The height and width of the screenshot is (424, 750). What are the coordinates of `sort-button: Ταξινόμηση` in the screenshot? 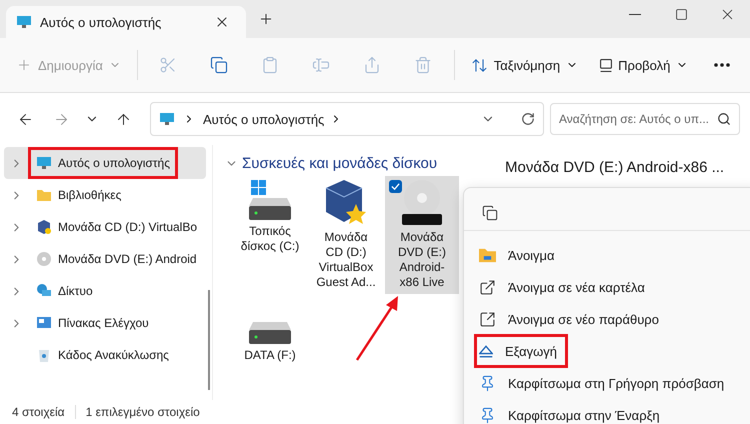 It's located at (524, 65).